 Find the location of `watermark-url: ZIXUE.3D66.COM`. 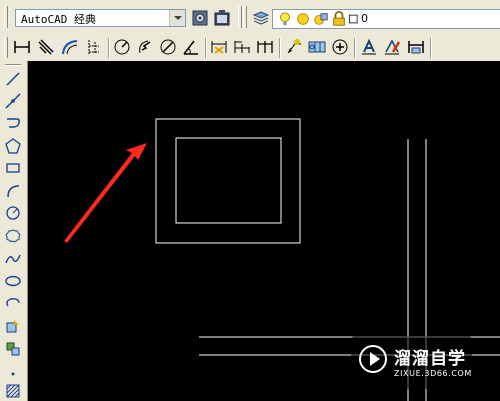

watermark-url: ZIXUE.3D66.COM is located at coordinates (433, 373).